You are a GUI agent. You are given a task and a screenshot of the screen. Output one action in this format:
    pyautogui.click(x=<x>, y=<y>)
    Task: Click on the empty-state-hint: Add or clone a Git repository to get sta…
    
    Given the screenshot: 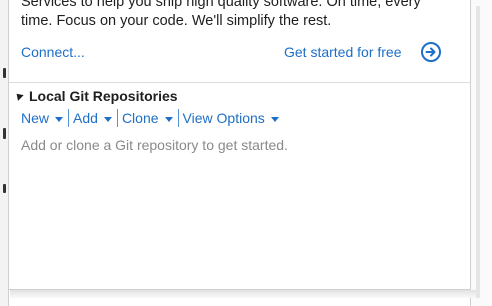 What is the action you would take?
    pyautogui.click(x=154, y=145)
    